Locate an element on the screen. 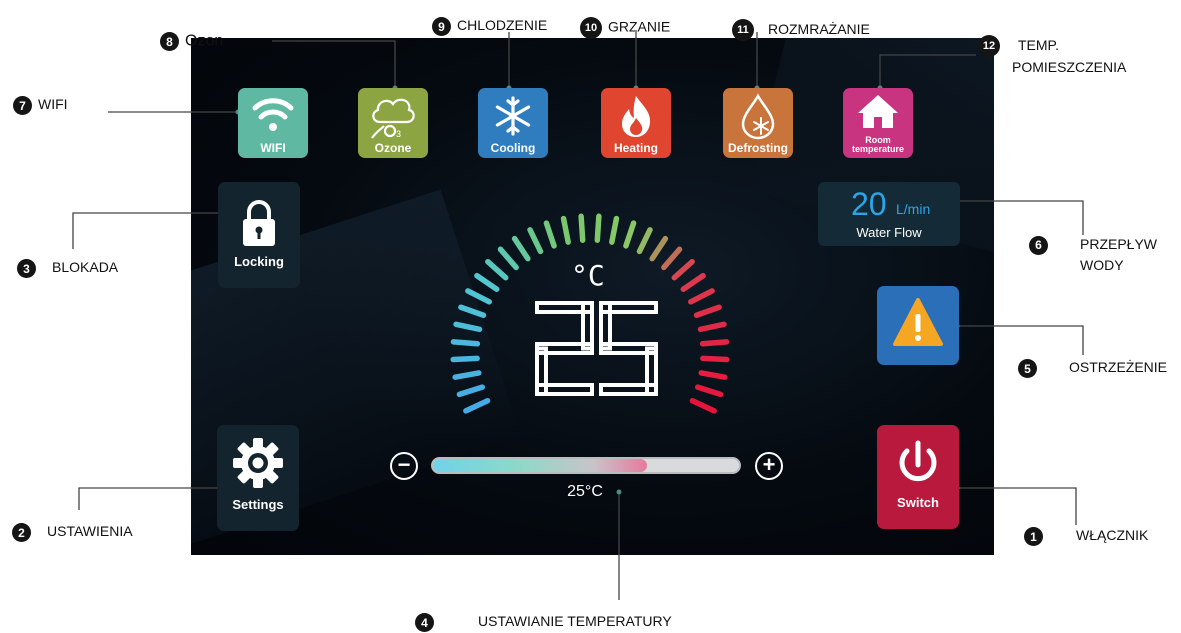 The width and height of the screenshot is (1181, 633). callout-11: 11 ROZMRAŻANIE is located at coordinates (801, 30).